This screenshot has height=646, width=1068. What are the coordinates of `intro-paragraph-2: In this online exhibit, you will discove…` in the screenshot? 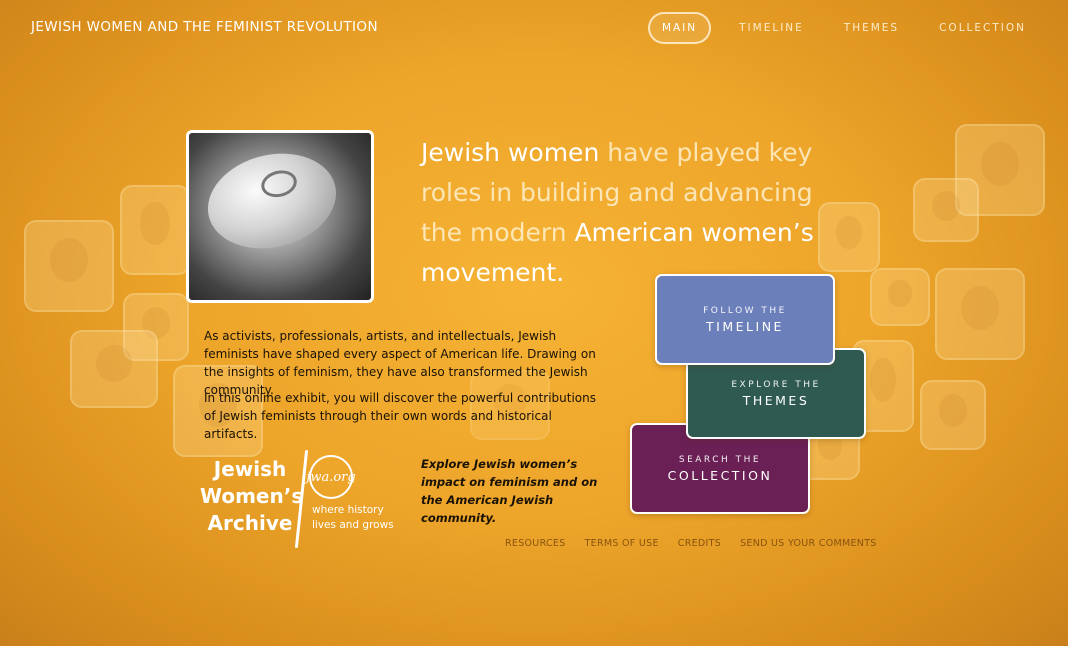 It's located at (400, 416).